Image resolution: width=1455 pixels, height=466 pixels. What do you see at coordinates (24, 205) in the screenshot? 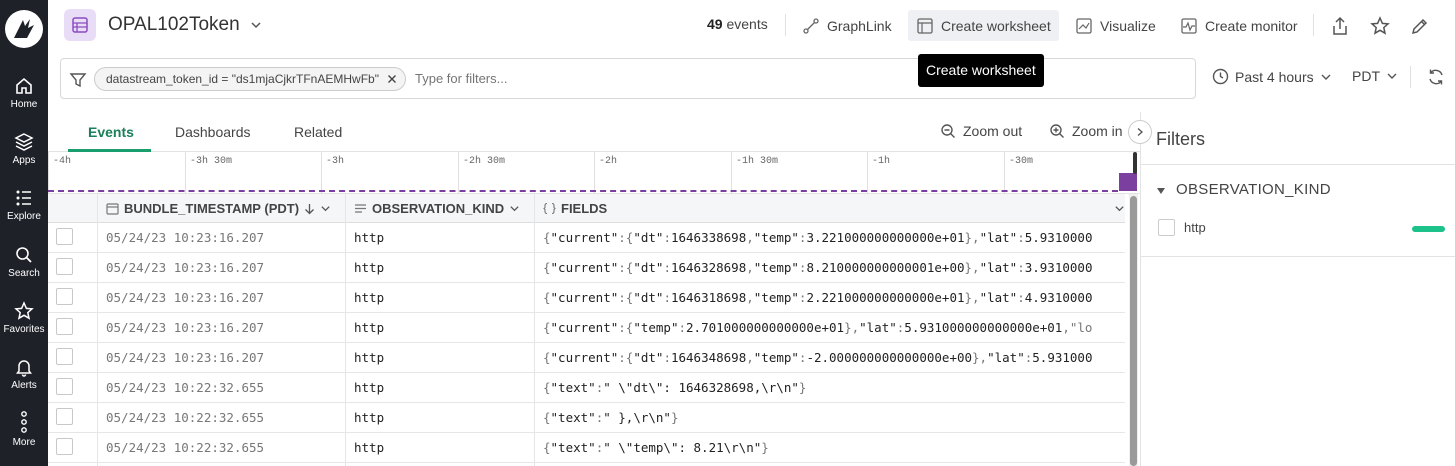
I see `nav-explore: Explore` at bounding box center [24, 205].